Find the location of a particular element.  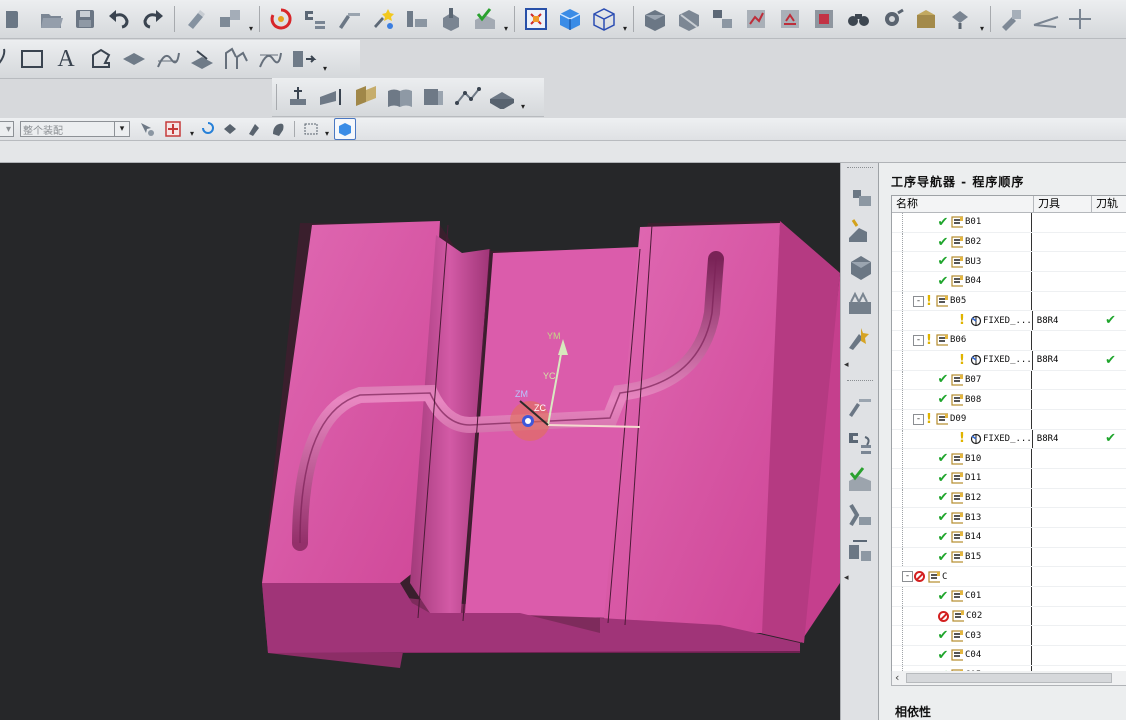

scroll-thumb is located at coordinates (1009, 678).